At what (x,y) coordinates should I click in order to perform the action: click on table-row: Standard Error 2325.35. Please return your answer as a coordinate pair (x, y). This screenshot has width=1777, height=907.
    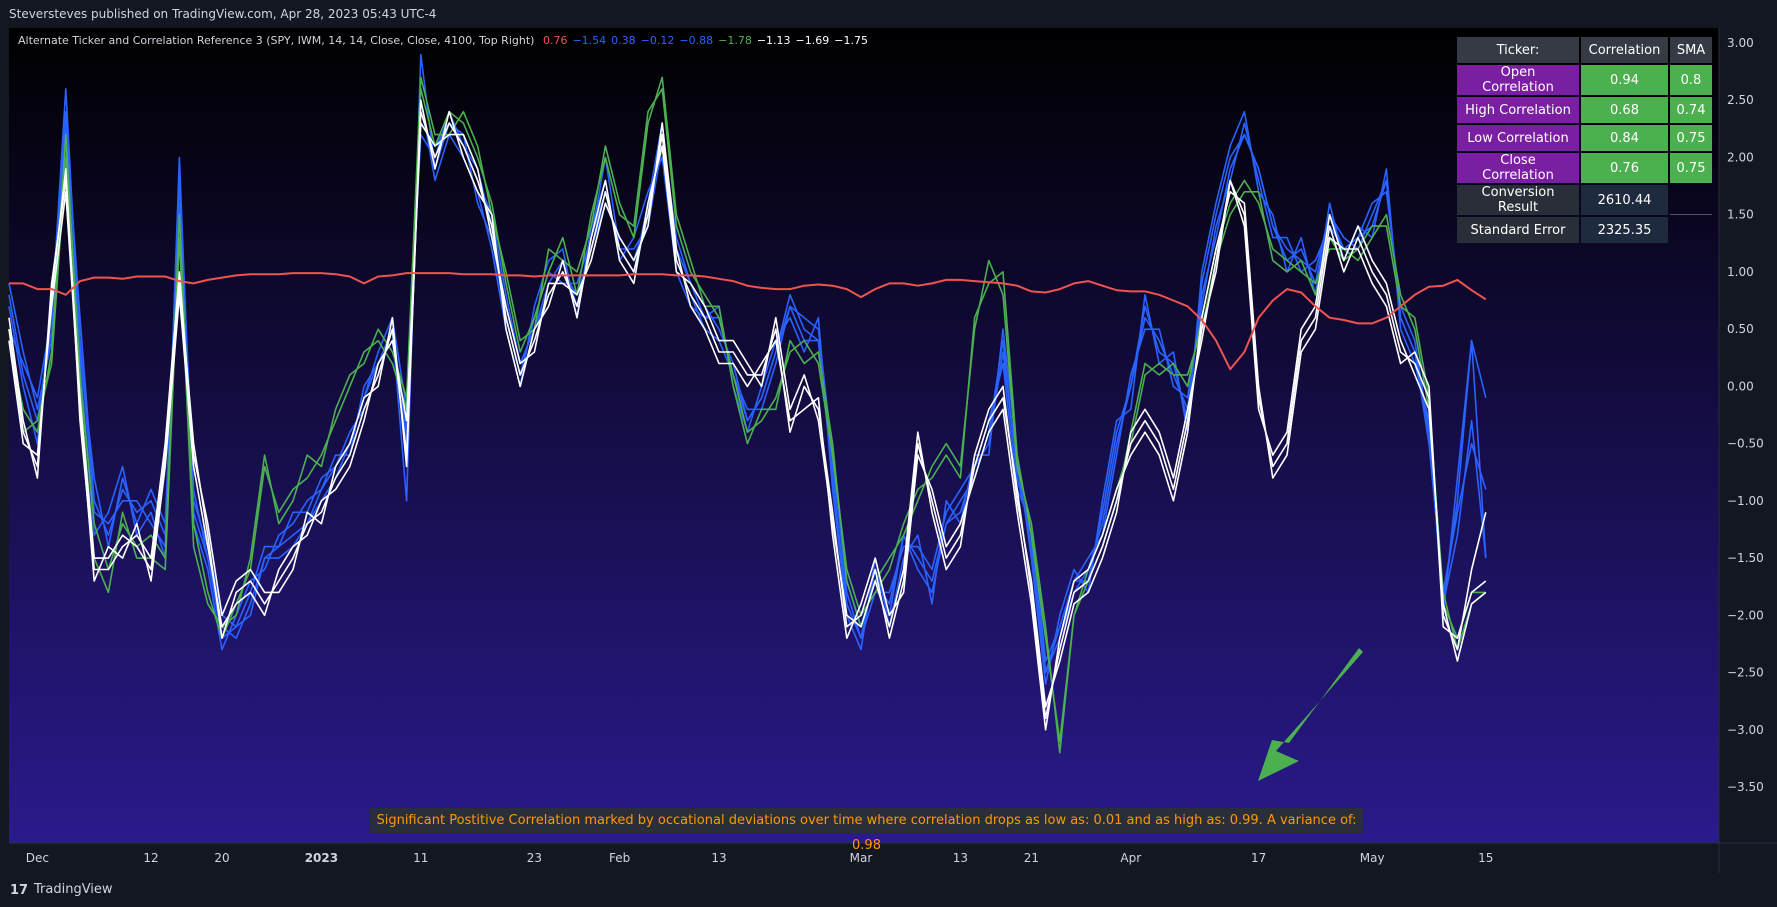
    Looking at the image, I should click on (1584, 230).